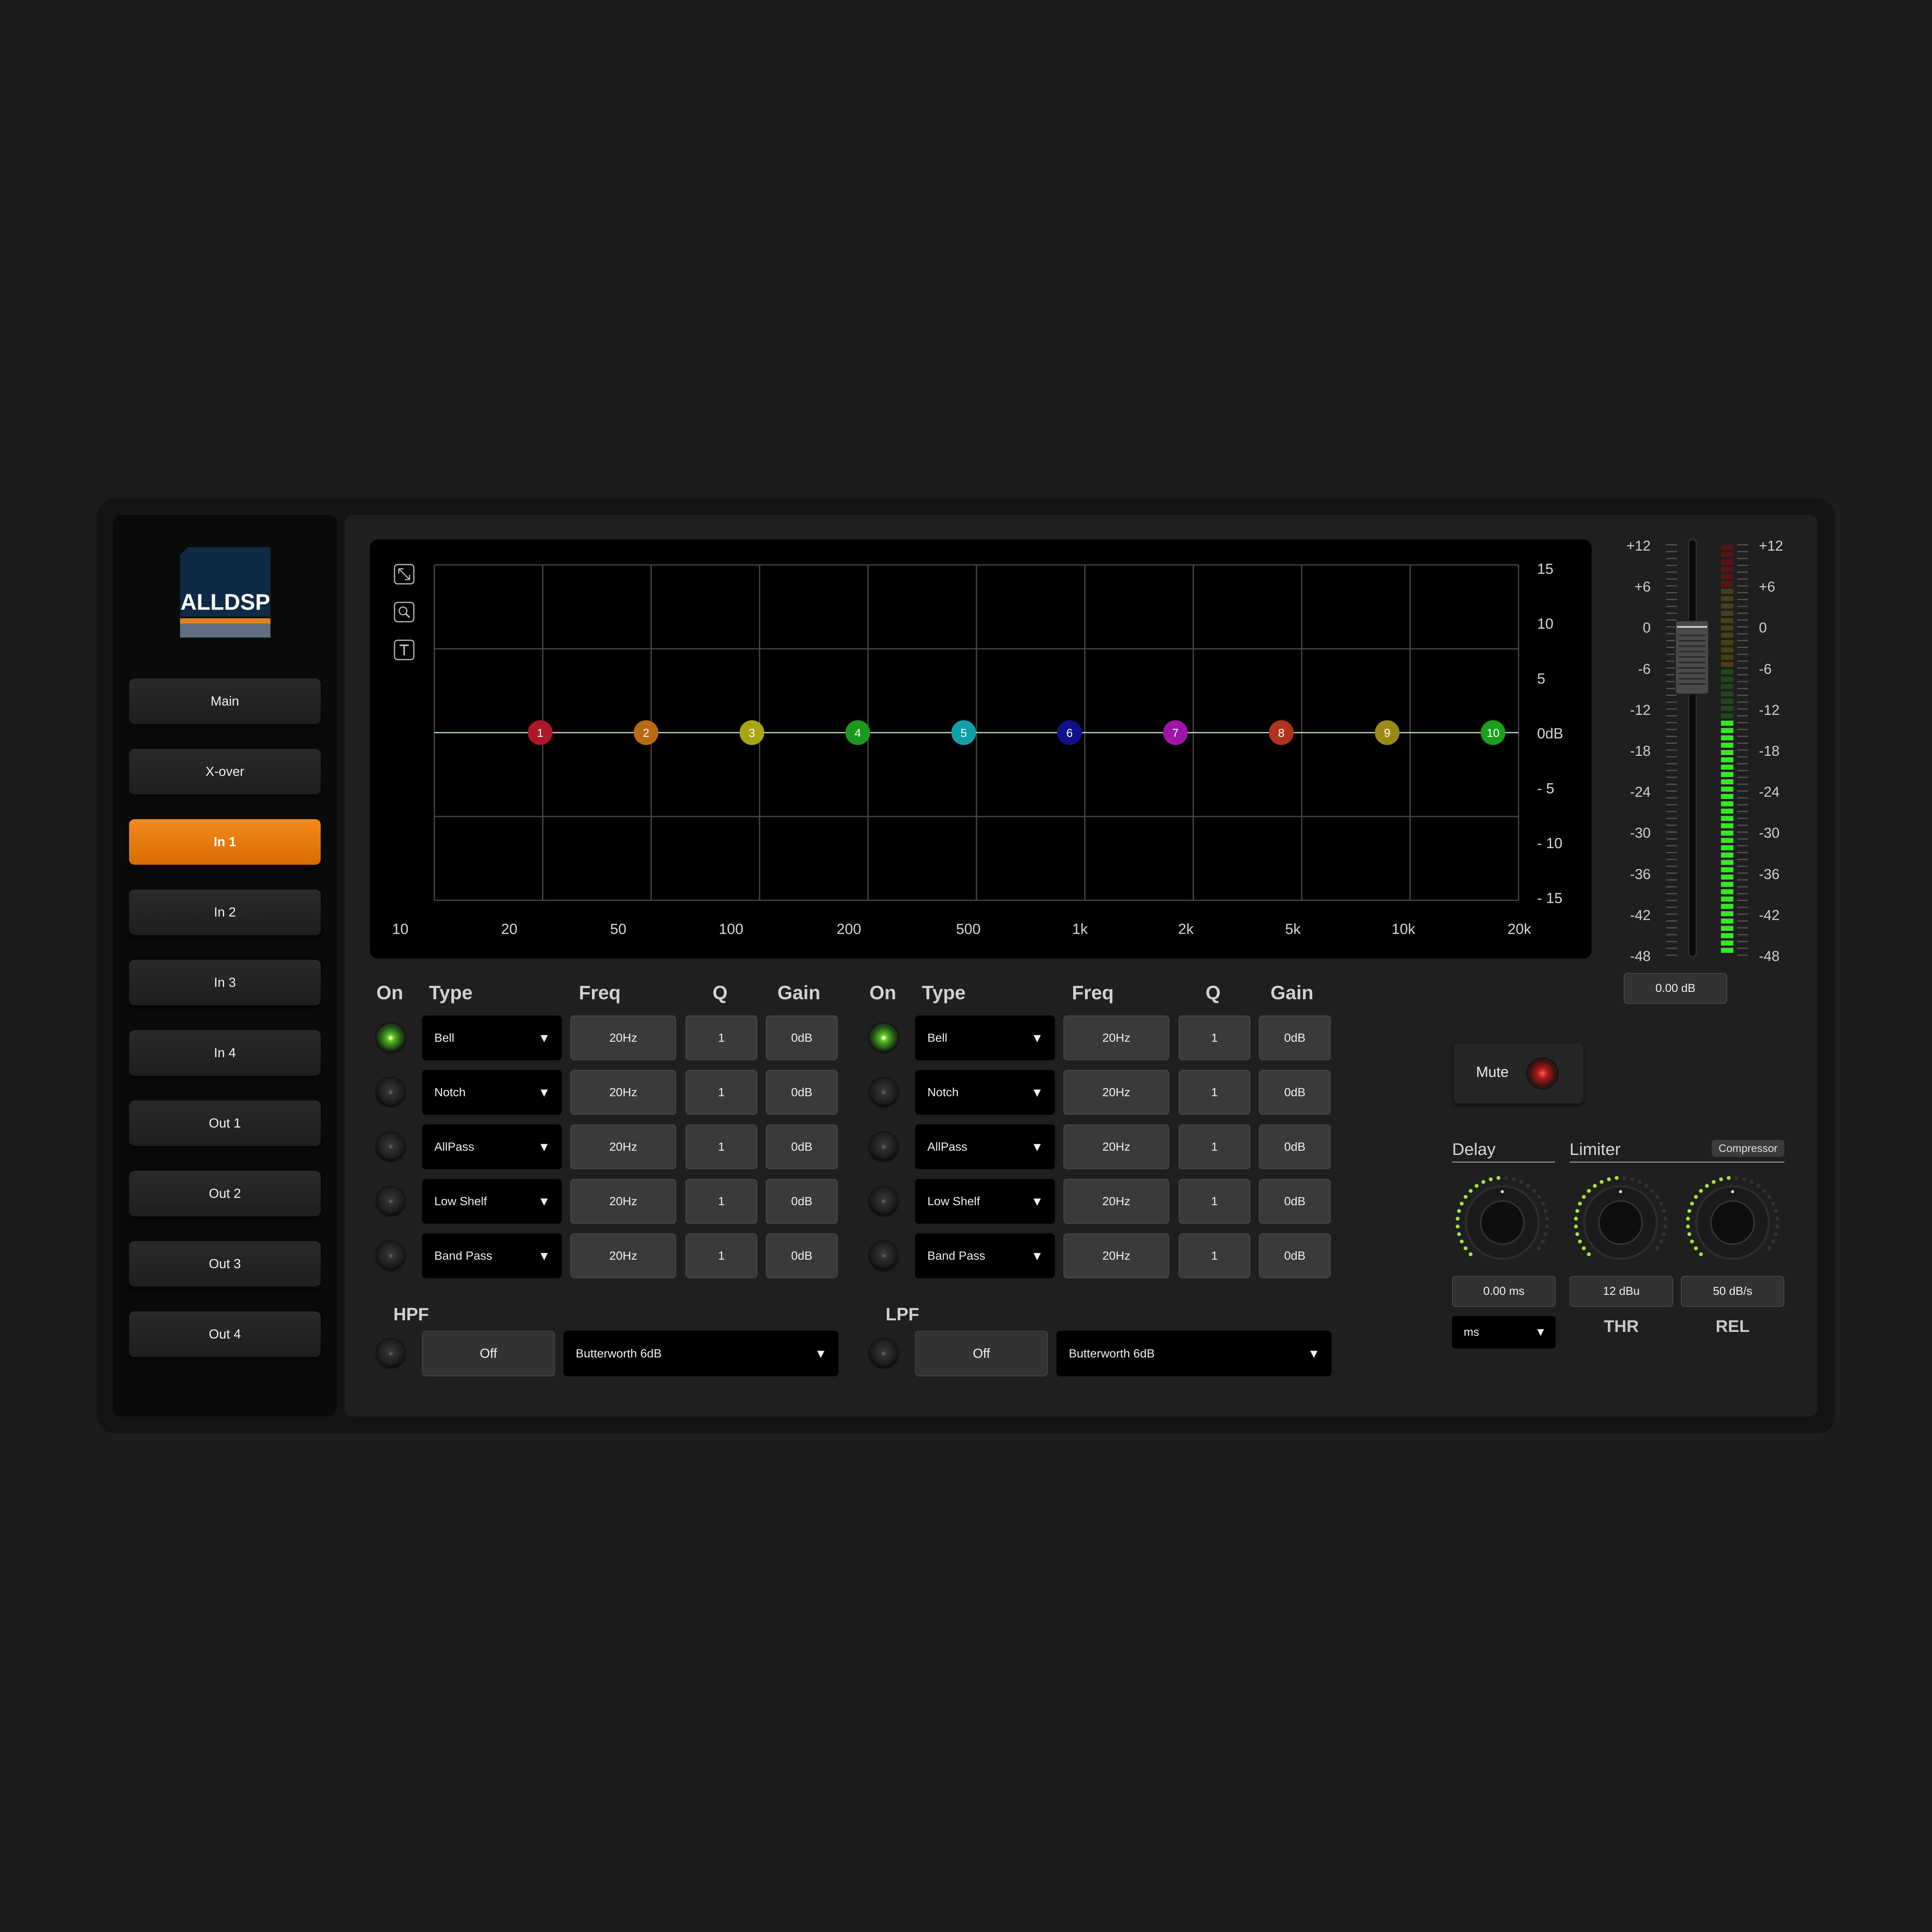  What do you see at coordinates (1622, 1291) in the screenshot?
I see `thr-value-field: 12 dBu` at bounding box center [1622, 1291].